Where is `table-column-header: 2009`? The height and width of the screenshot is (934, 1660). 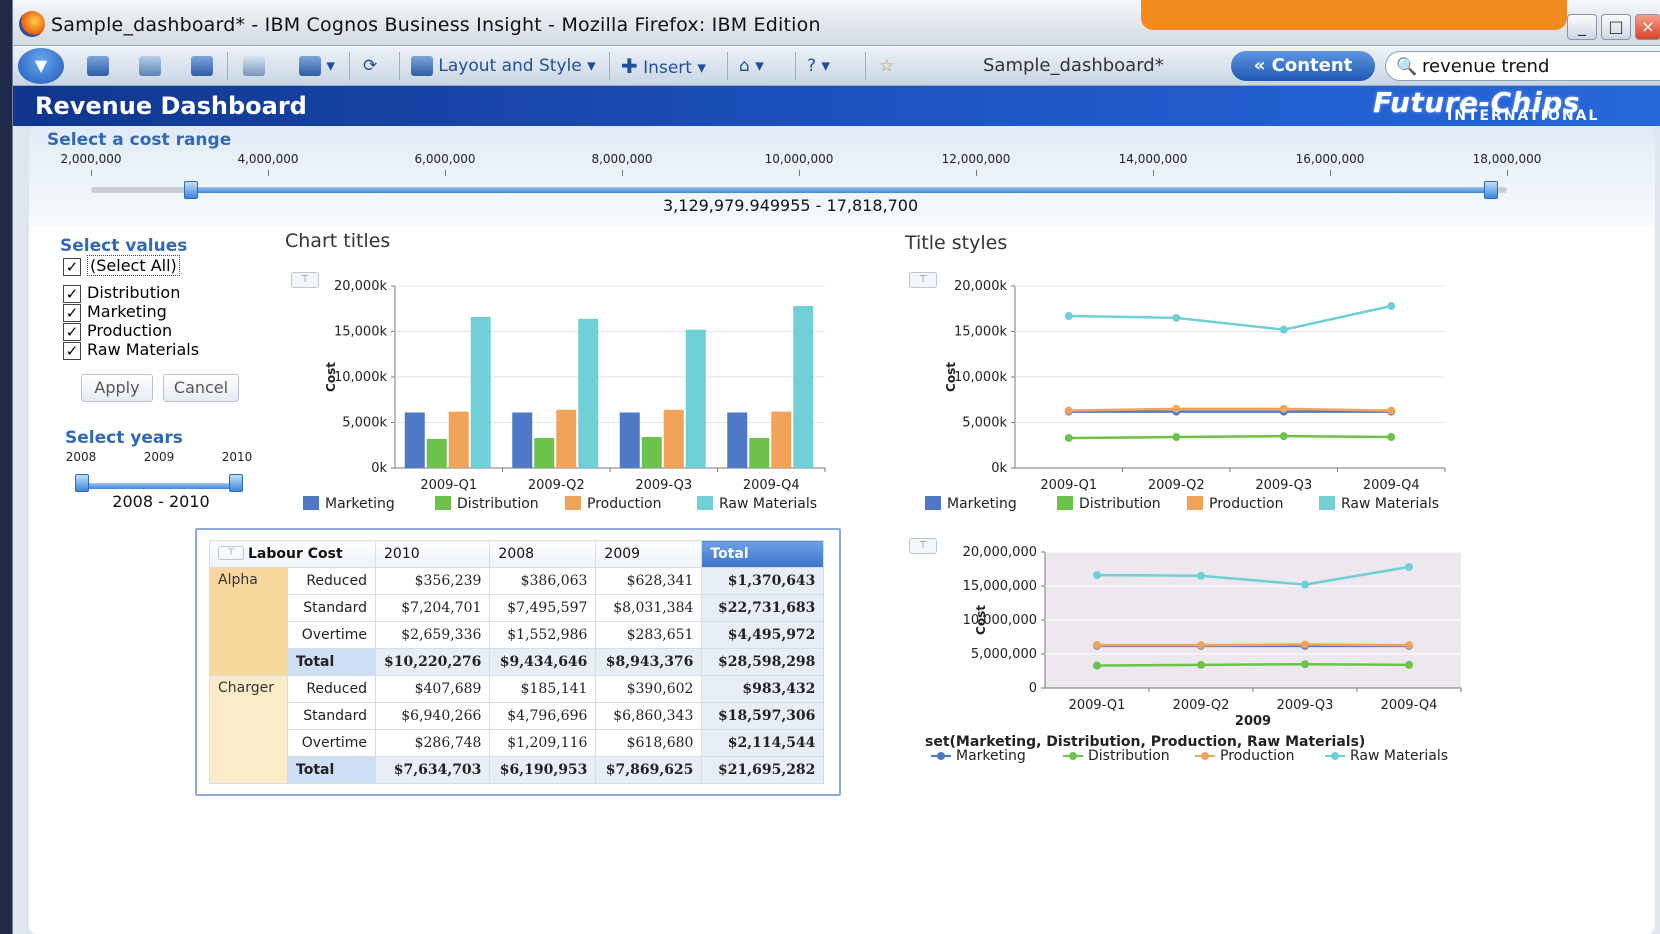 table-column-header: 2009 is located at coordinates (649, 554).